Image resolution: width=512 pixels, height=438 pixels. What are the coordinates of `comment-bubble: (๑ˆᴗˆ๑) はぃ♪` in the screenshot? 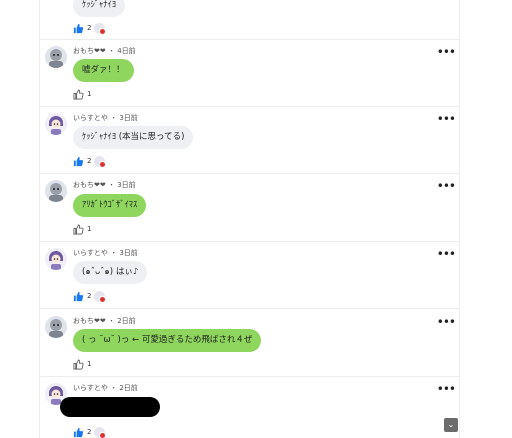 It's located at (110, 272).